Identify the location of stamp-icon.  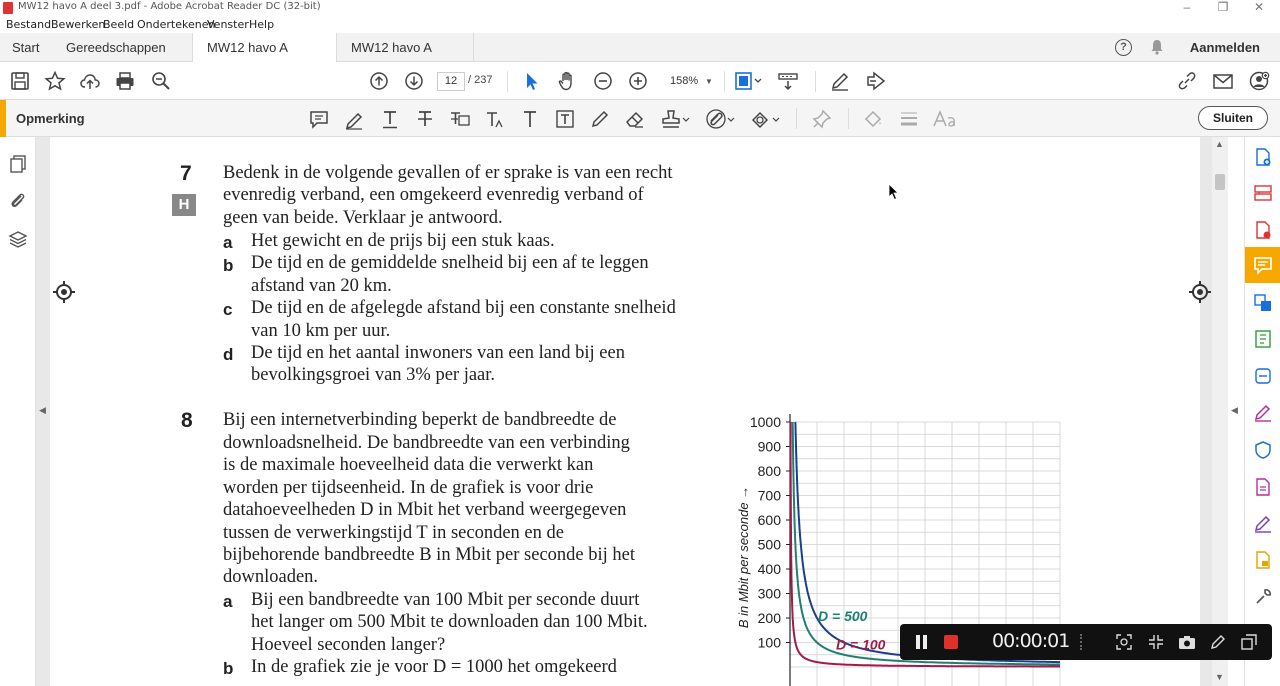
(676, 119).